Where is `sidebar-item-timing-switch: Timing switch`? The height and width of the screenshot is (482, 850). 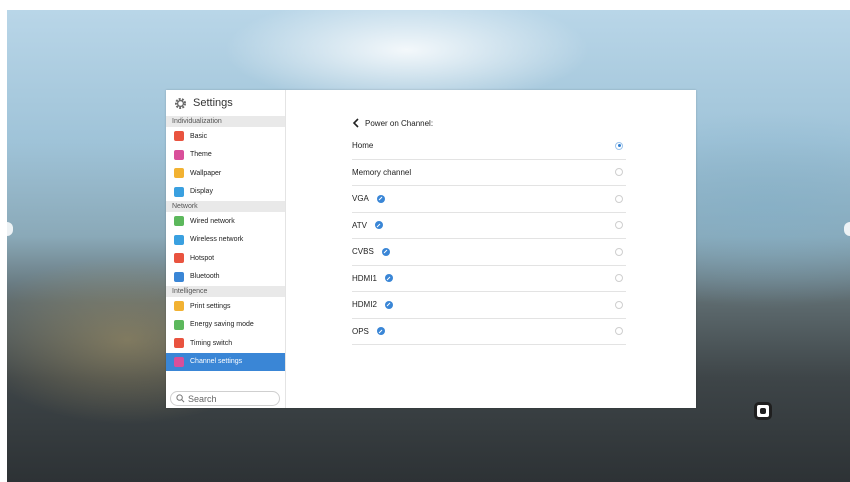
sidebar-item-timing-switch: Timing switch is located at coordinates (225, 343).